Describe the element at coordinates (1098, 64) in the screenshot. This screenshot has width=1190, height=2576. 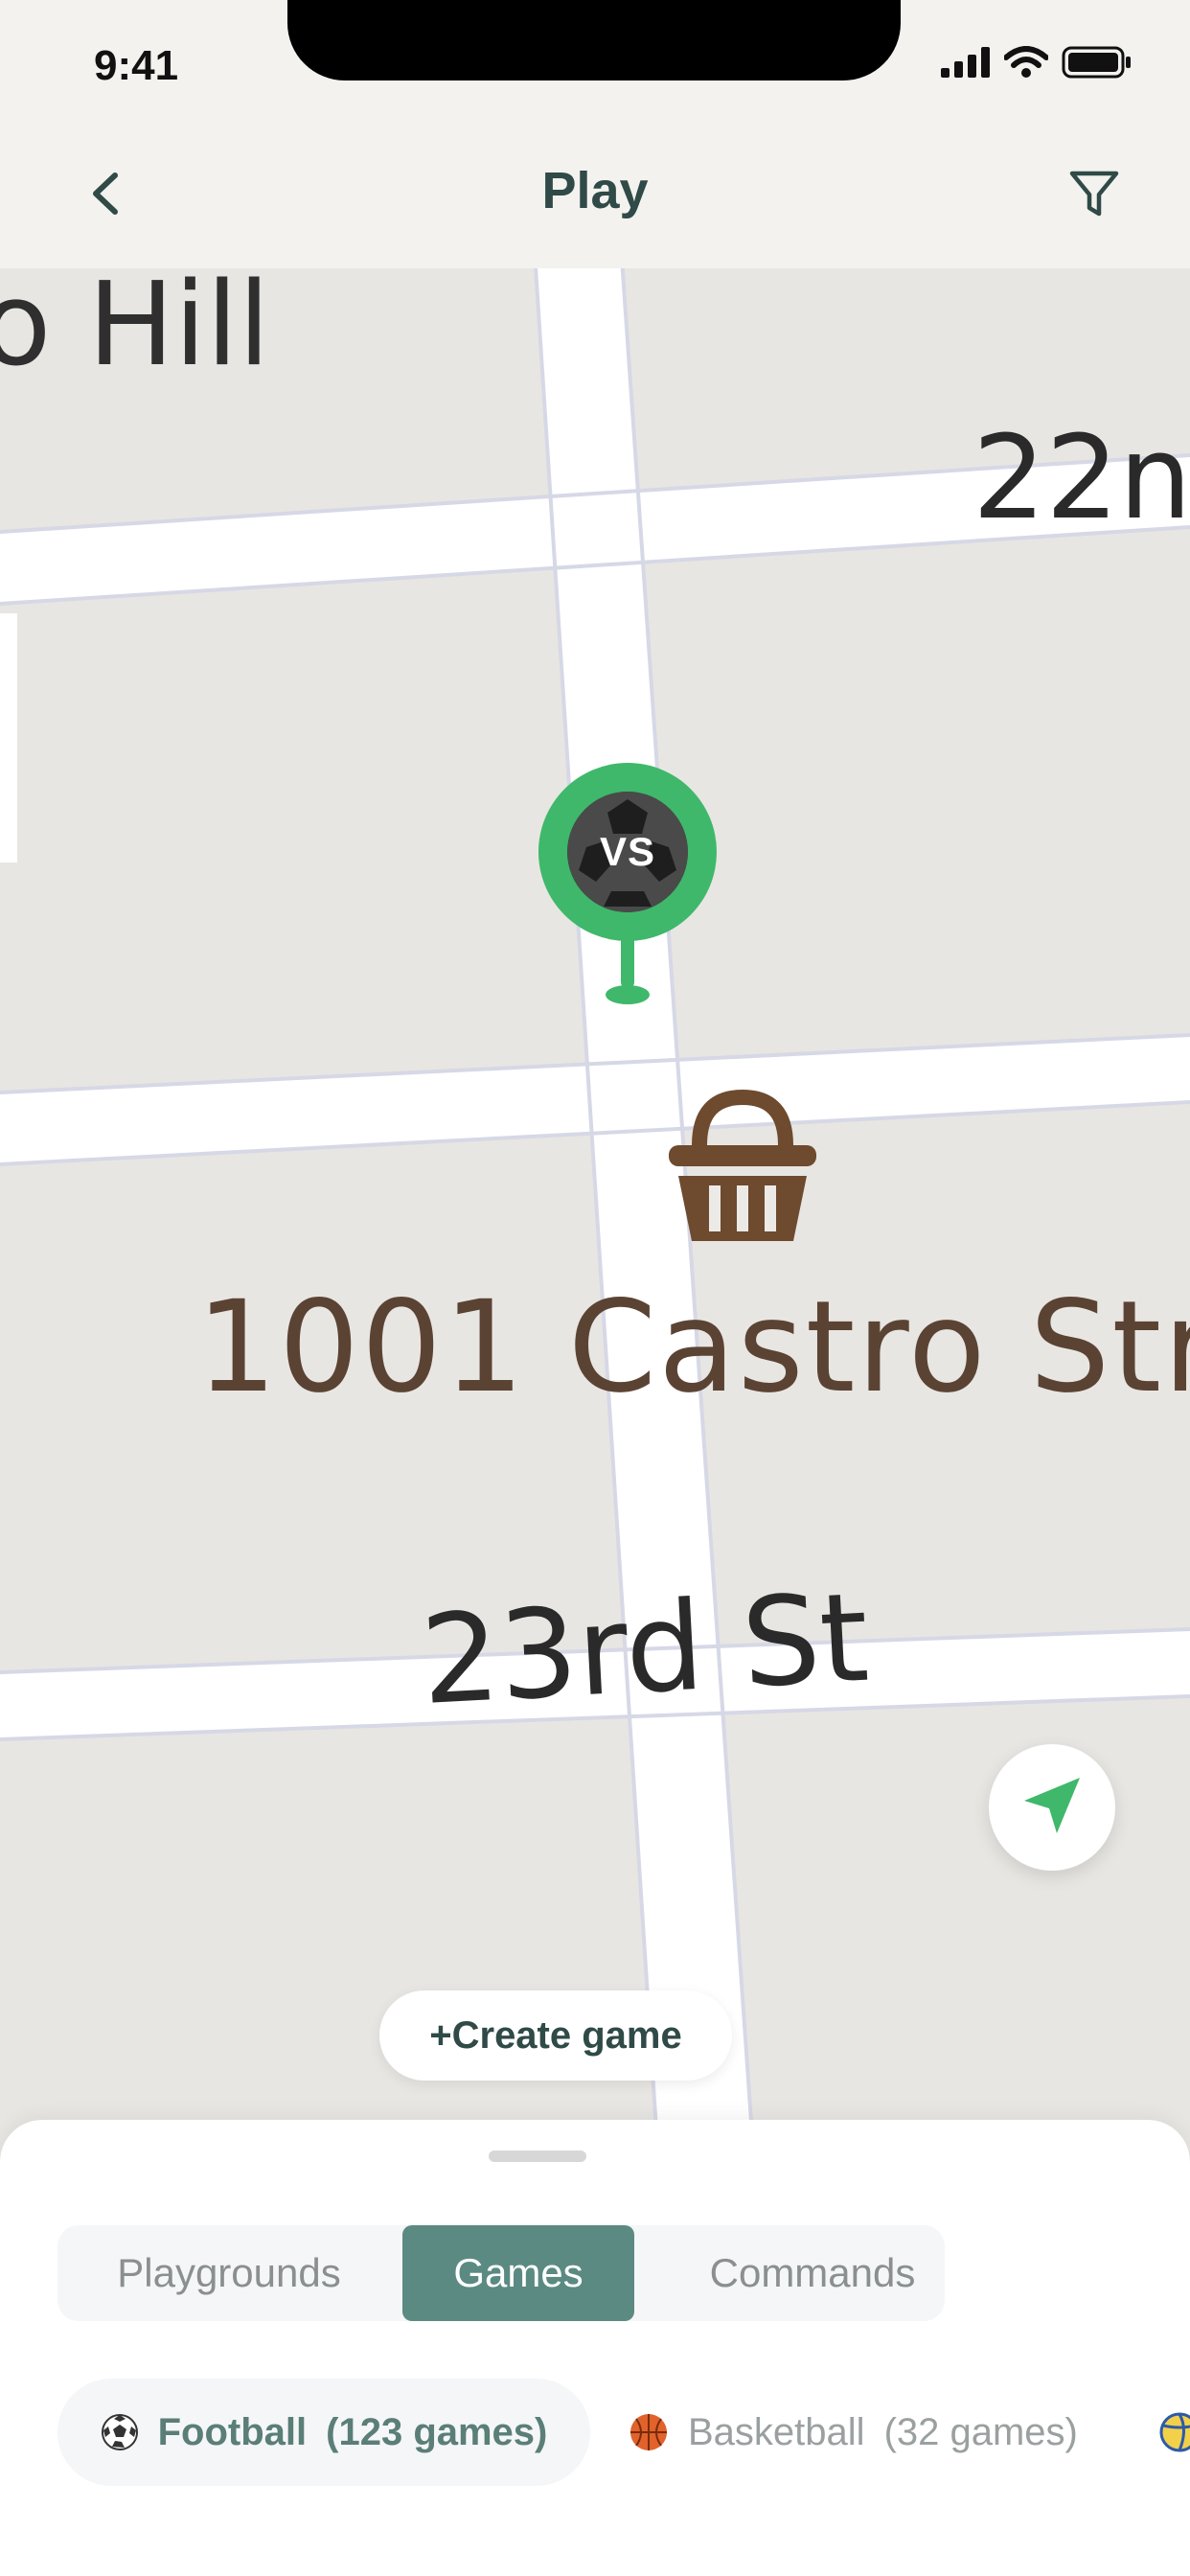
I see `battery-icon` at that location.